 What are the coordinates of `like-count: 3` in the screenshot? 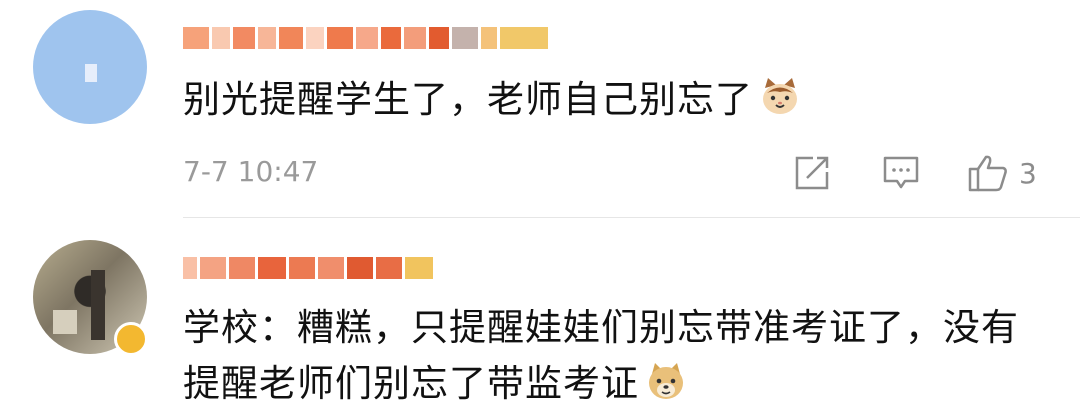 It's located at (1028, 173).